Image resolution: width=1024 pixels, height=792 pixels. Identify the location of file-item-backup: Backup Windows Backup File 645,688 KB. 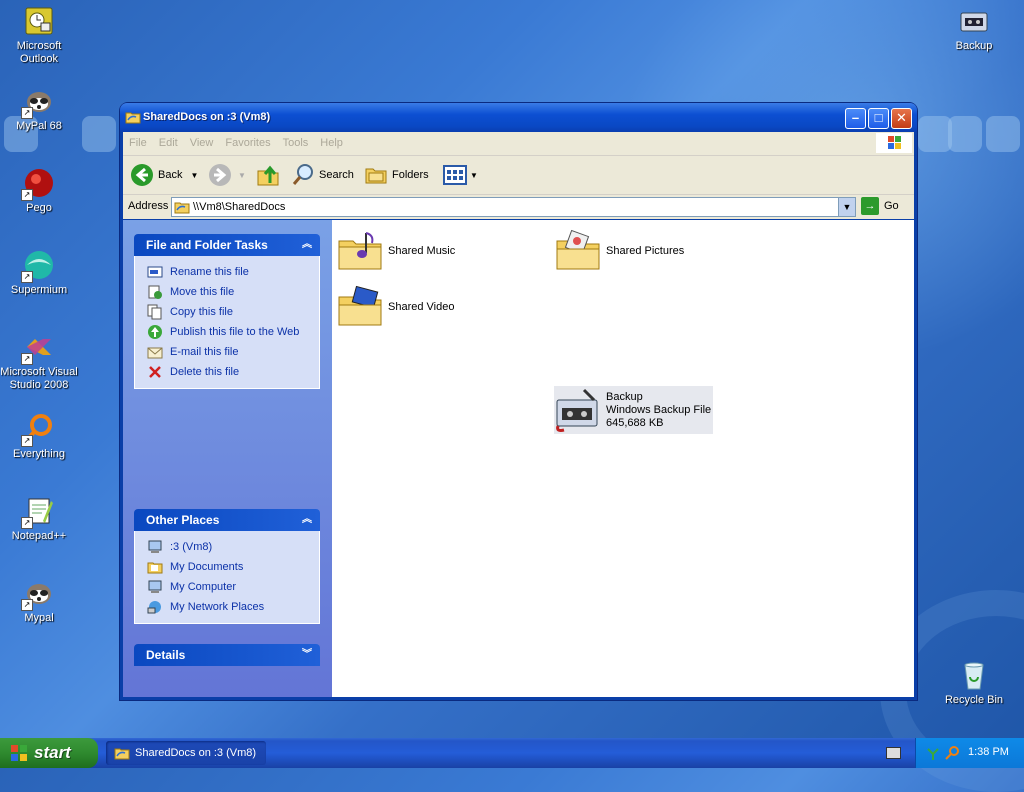
(634, 410).